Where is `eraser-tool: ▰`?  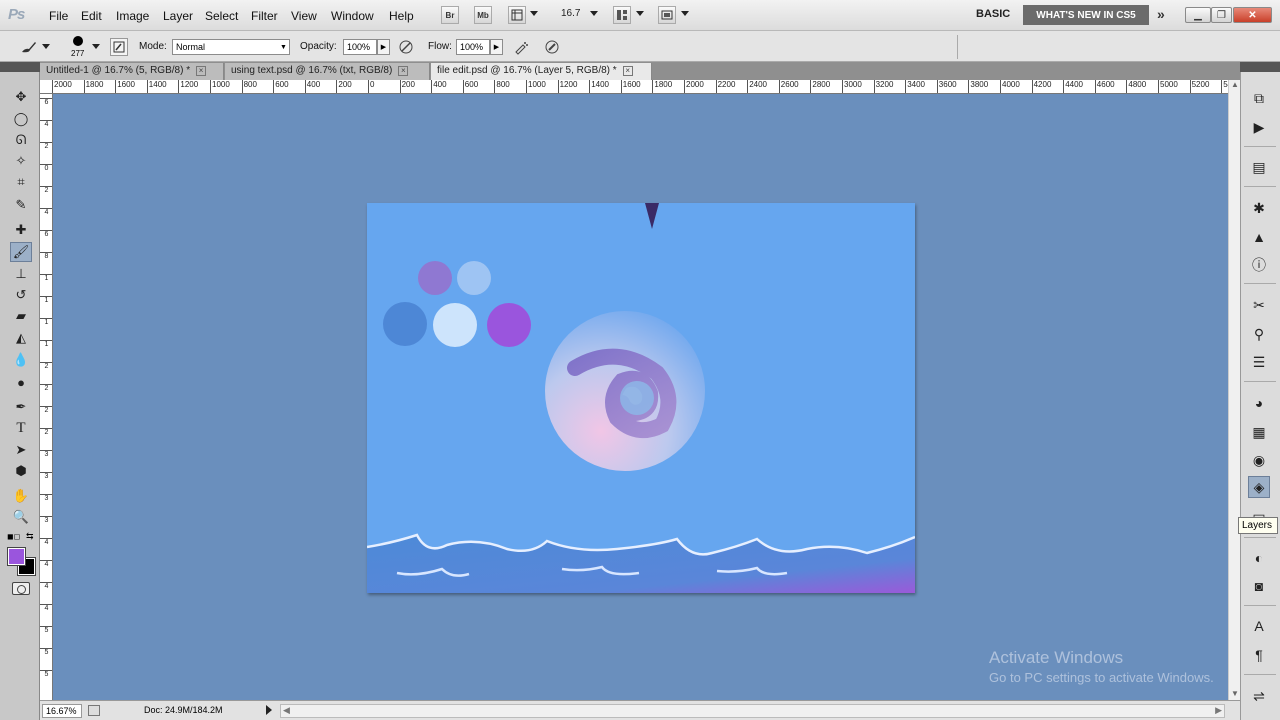 eraser-tool: ▰ is located at coordinates (21, 316).